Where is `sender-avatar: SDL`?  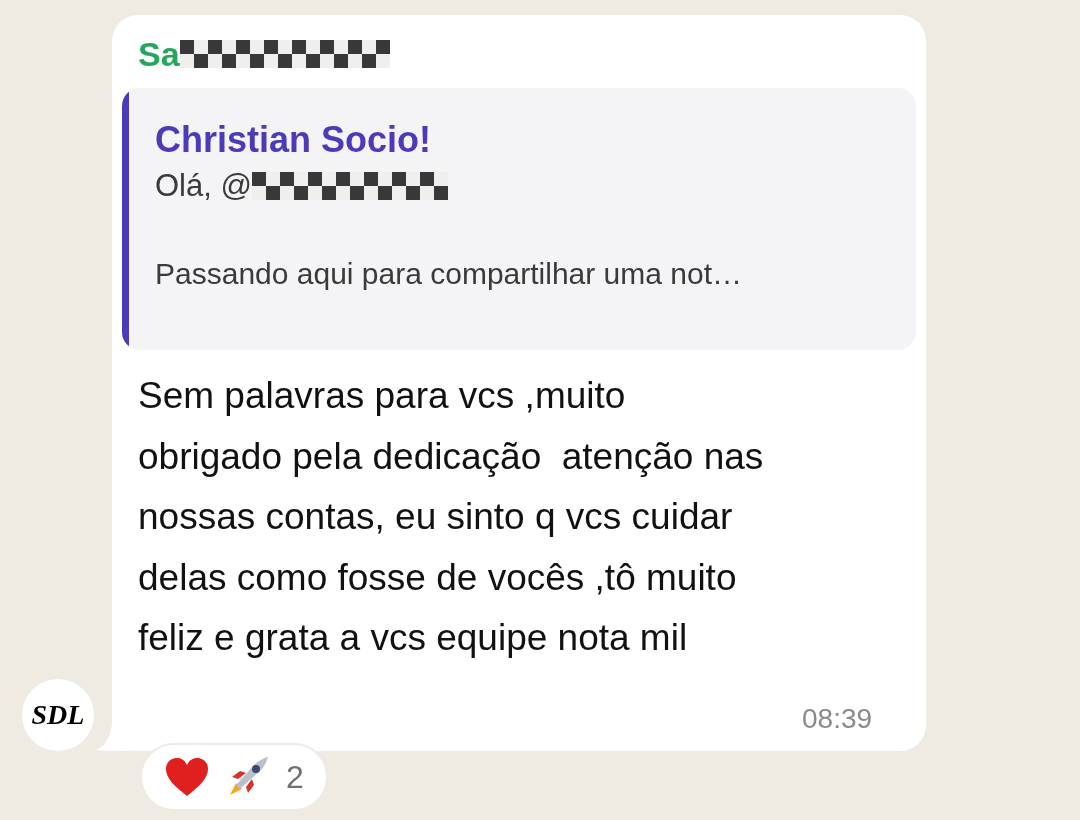
sender-avatar: SDL is located at coordinates (58, 715).